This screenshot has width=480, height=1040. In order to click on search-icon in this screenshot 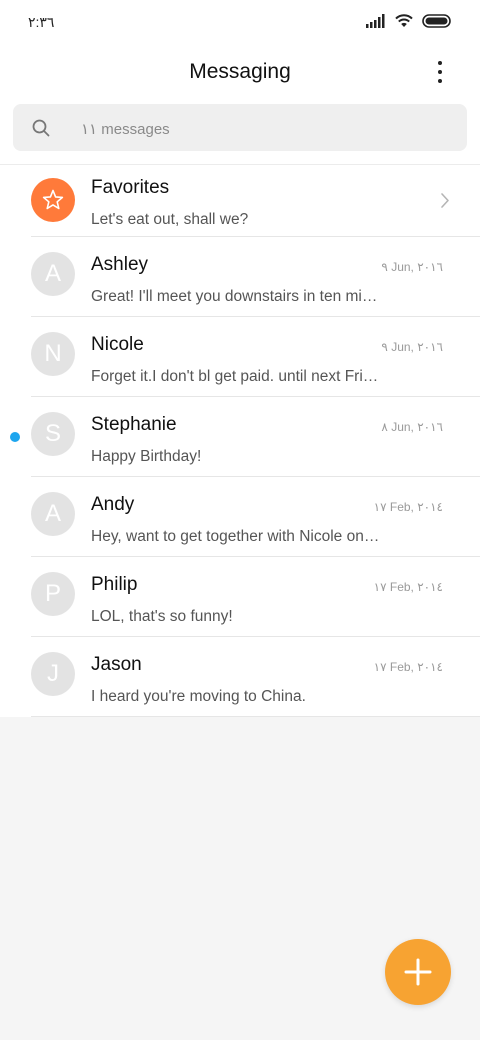, I will do `click(41, 130)`.